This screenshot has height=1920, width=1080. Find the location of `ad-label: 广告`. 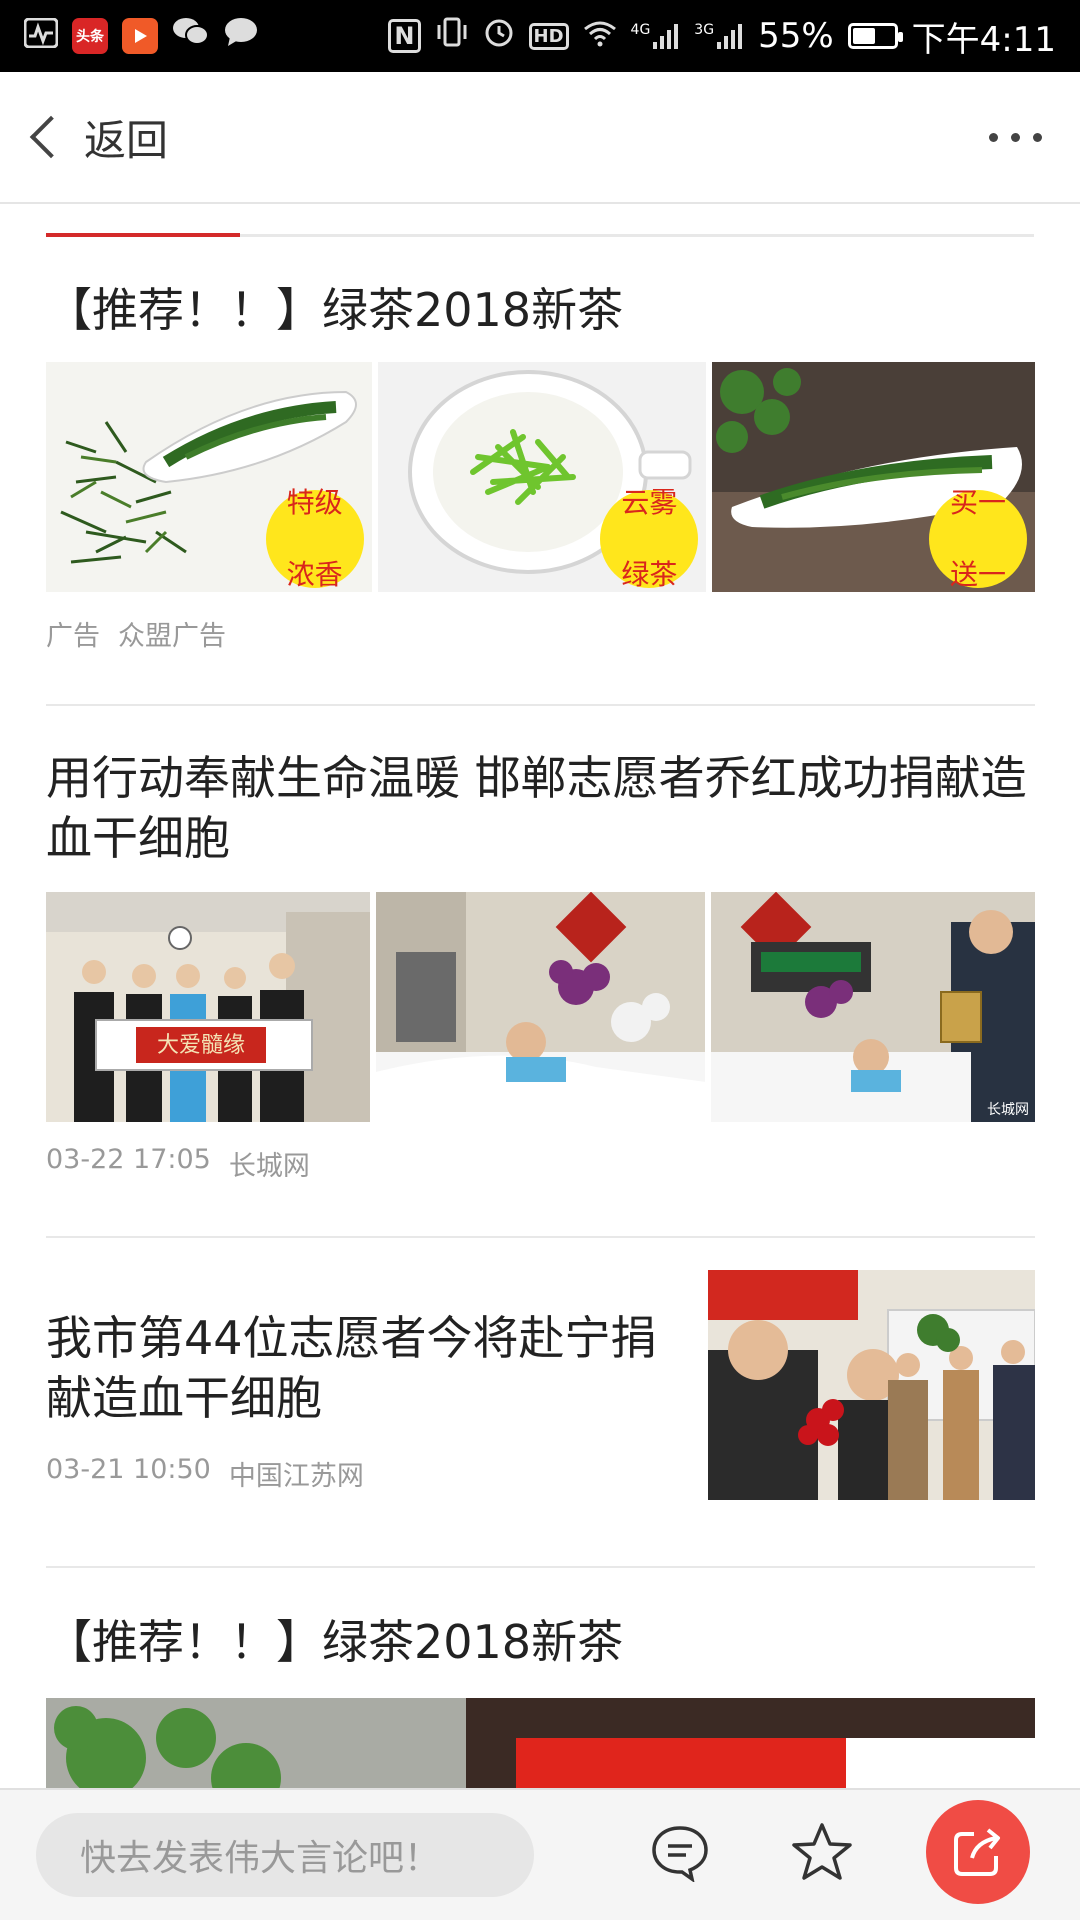

ad-label: 广告 is located at coordinates (73, 636).